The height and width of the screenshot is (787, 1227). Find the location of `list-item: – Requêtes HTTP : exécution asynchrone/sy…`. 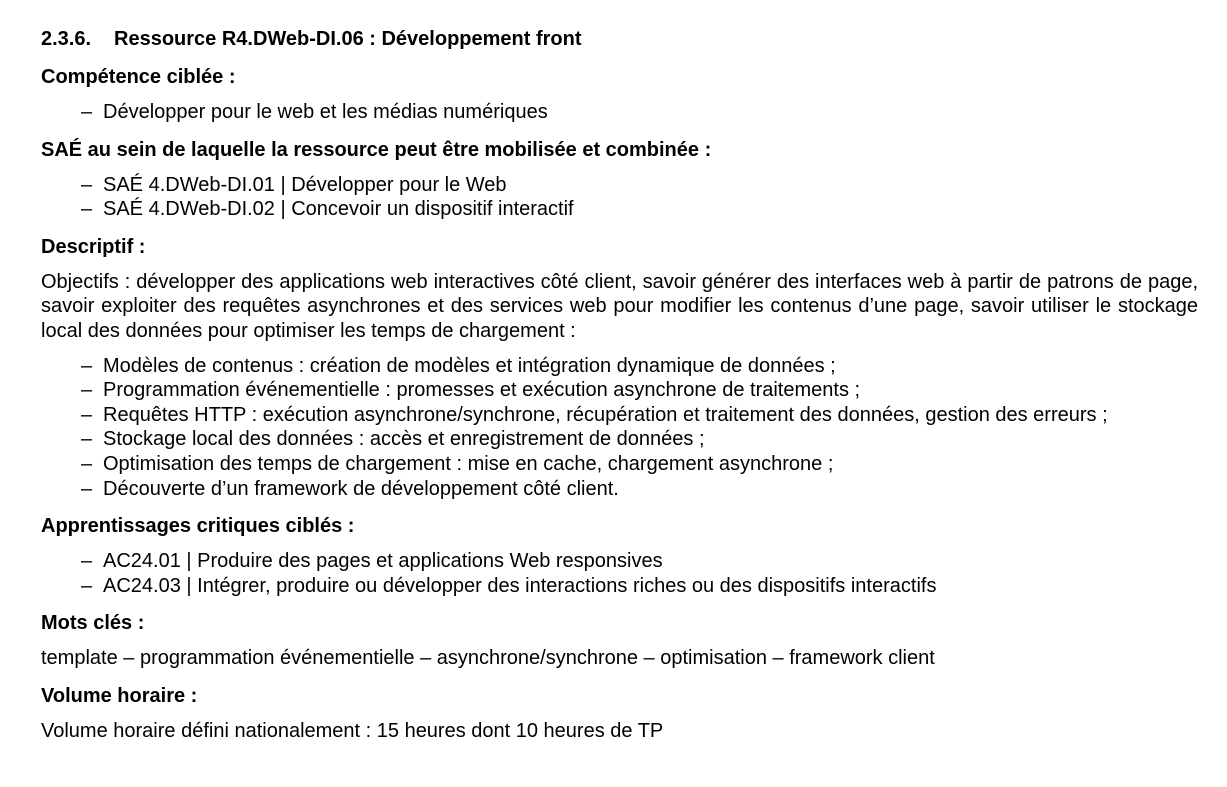

list-item: – Requêtes HTTP : exécution asynchrone/sy… is located at coordinates (594, 414).